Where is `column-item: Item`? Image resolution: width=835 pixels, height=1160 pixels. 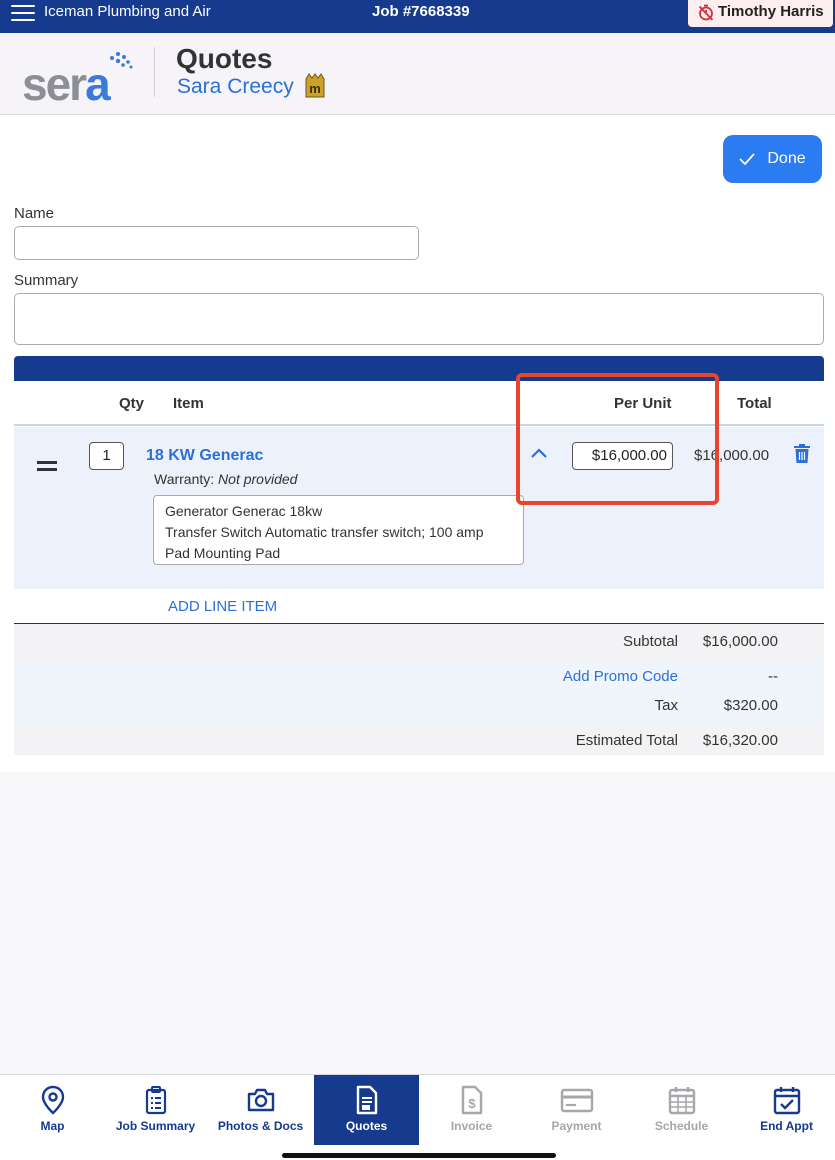 column-item: Item is located at coordinates (188, 403).